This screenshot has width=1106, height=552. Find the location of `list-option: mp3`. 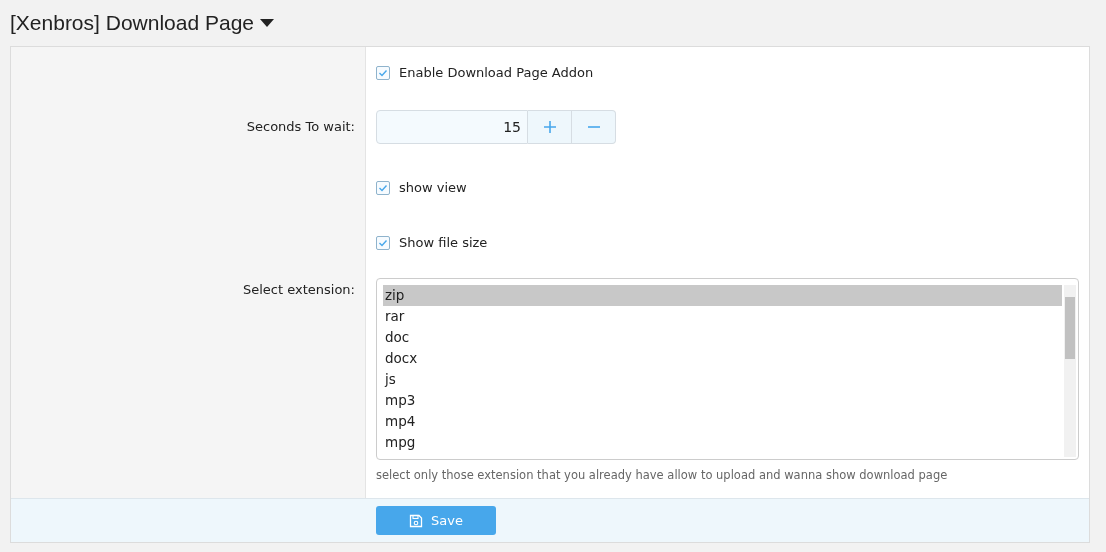

list-option: mp3 is located at coordinates (722, 400).